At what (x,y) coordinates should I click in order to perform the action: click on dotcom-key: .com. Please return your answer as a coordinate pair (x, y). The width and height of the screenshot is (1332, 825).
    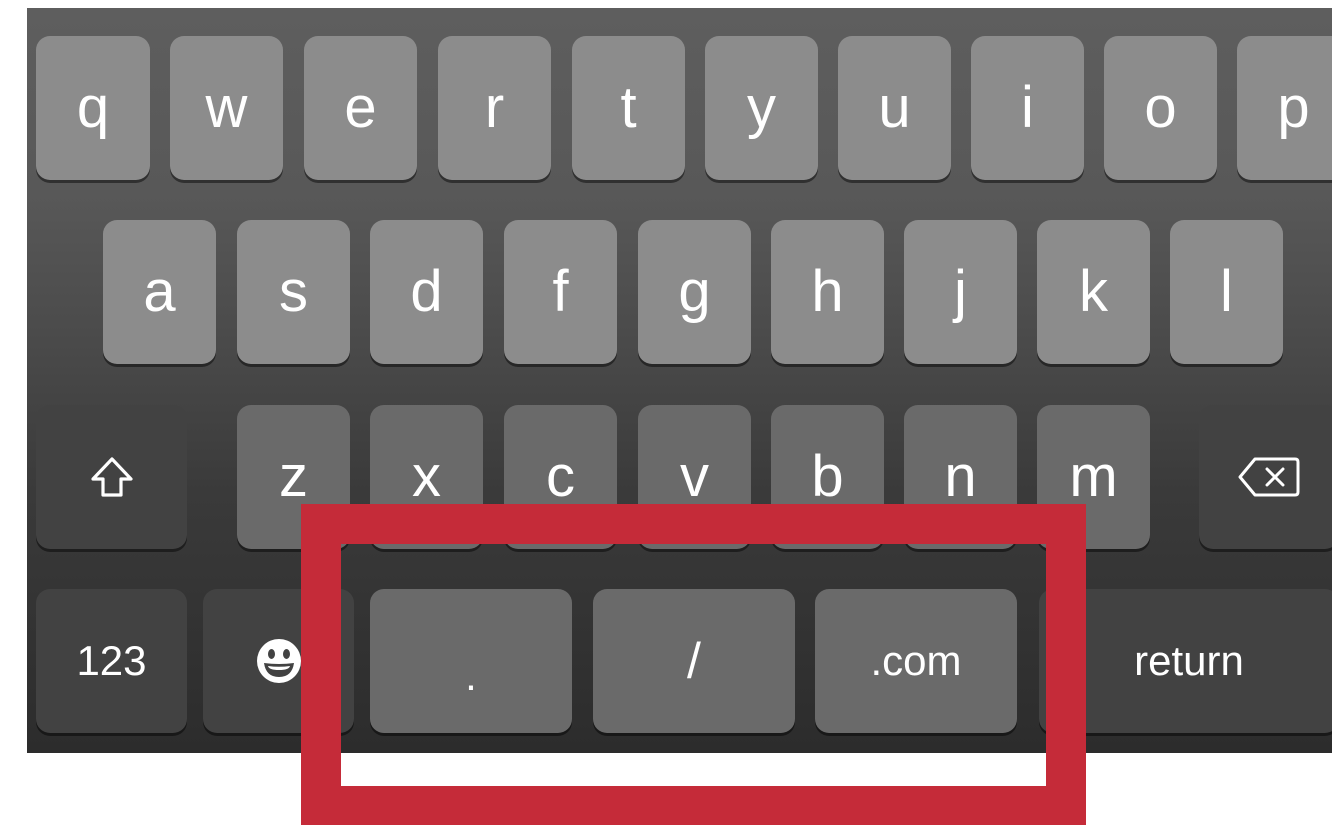
    Looking at the image, I should click on (916, 661).